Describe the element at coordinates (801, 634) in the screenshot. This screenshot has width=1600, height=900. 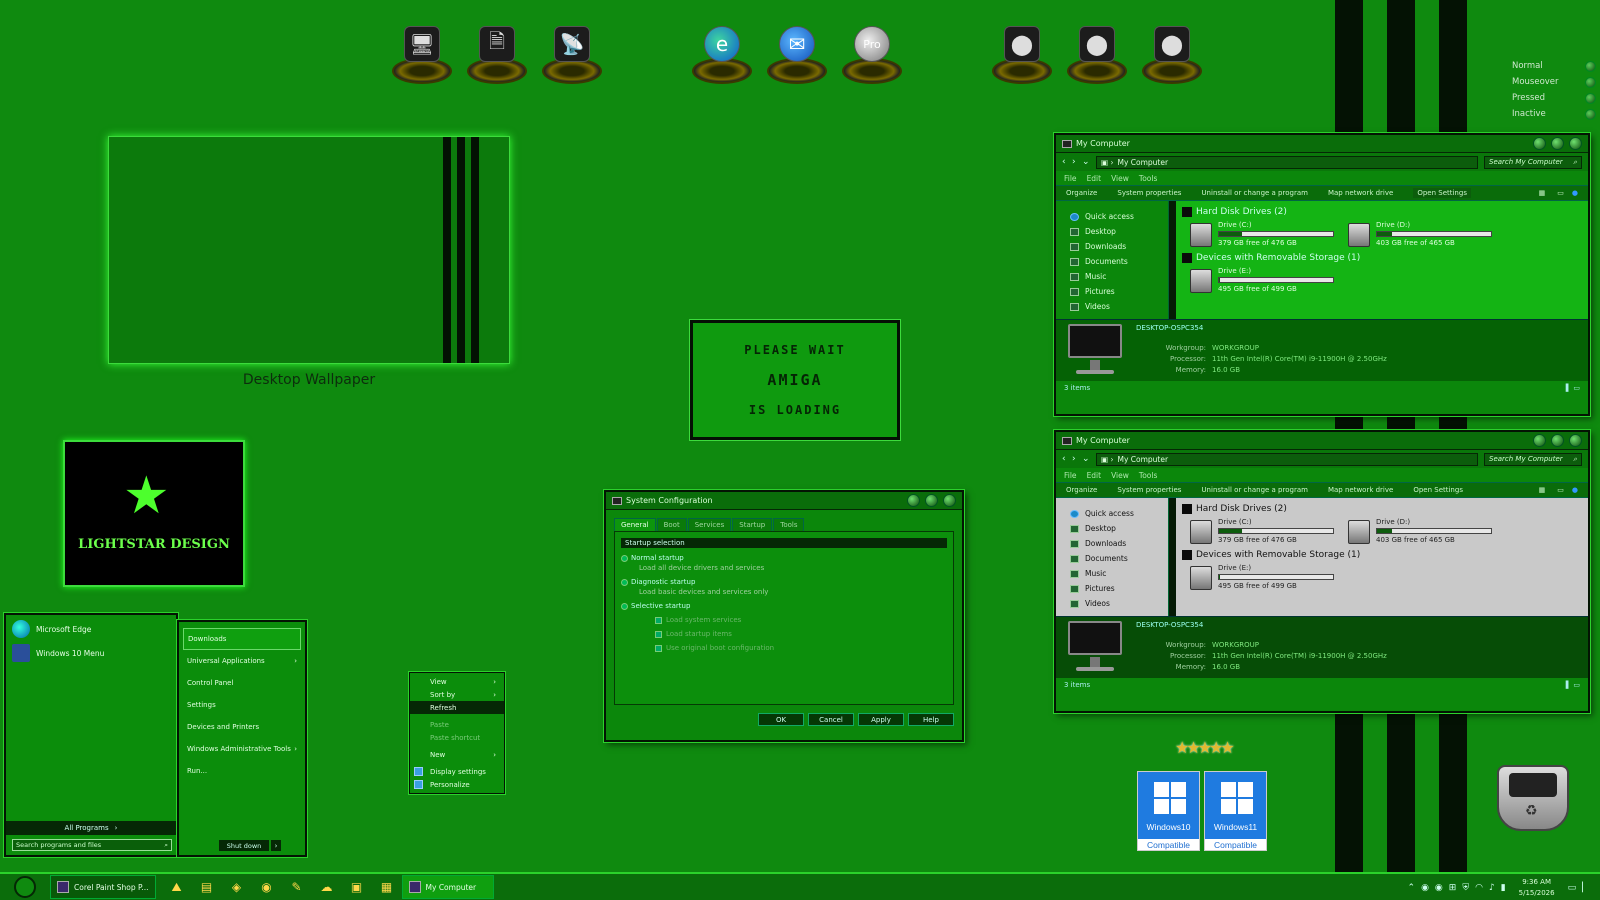
I see `load-startup-items-checkbox: Load startup items` at that location.